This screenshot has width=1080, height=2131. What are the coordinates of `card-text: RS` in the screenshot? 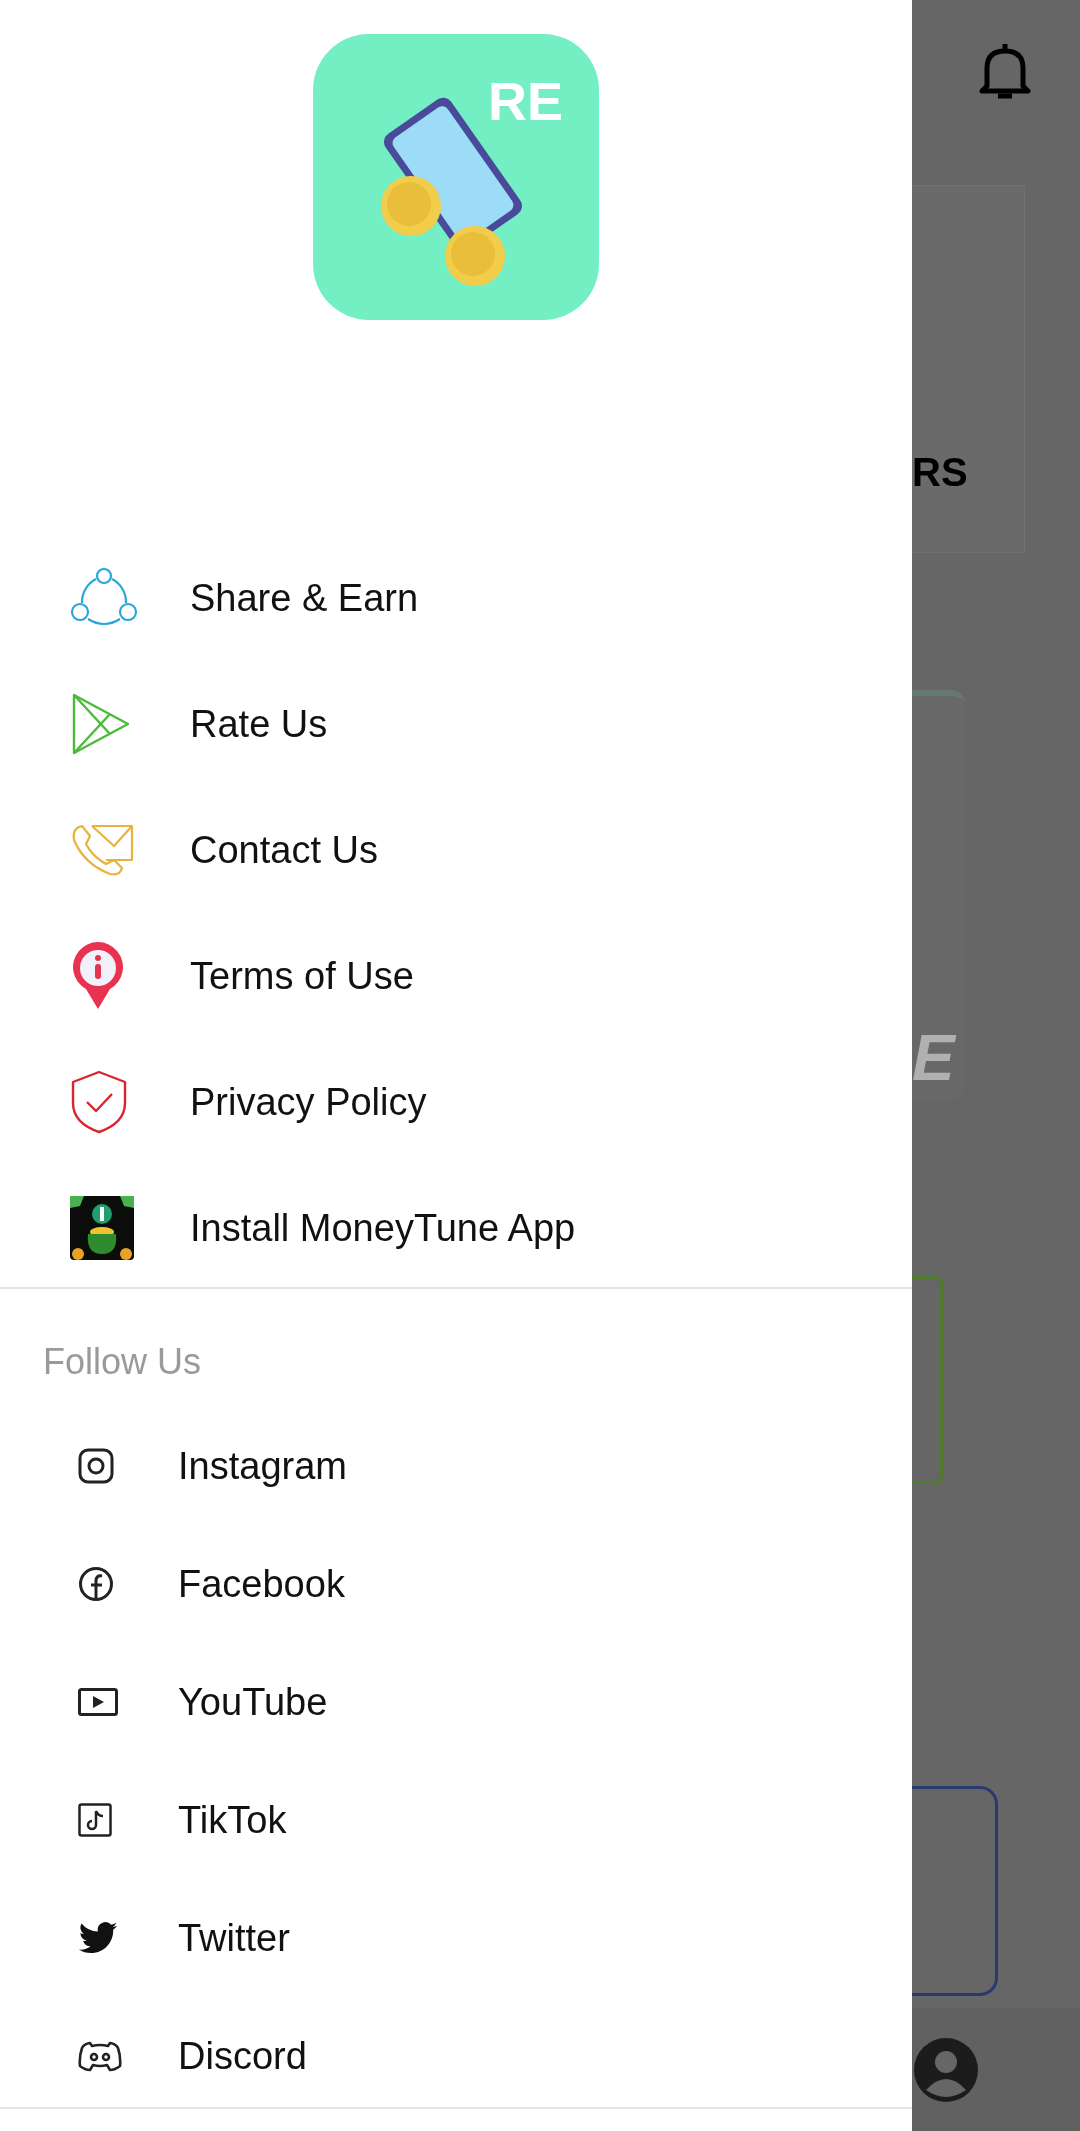 It's located at (940, 472).